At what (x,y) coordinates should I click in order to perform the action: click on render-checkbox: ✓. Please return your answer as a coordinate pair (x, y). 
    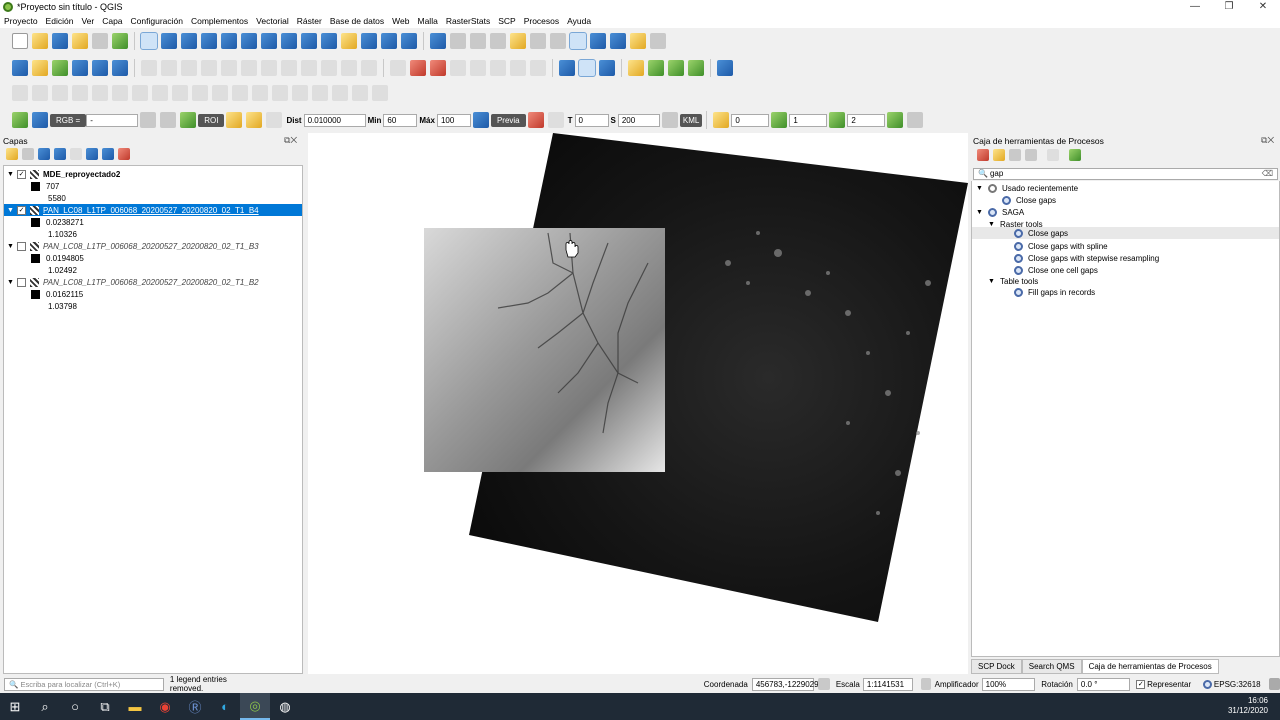
    Looking at the image, I should click on (1141, 684).